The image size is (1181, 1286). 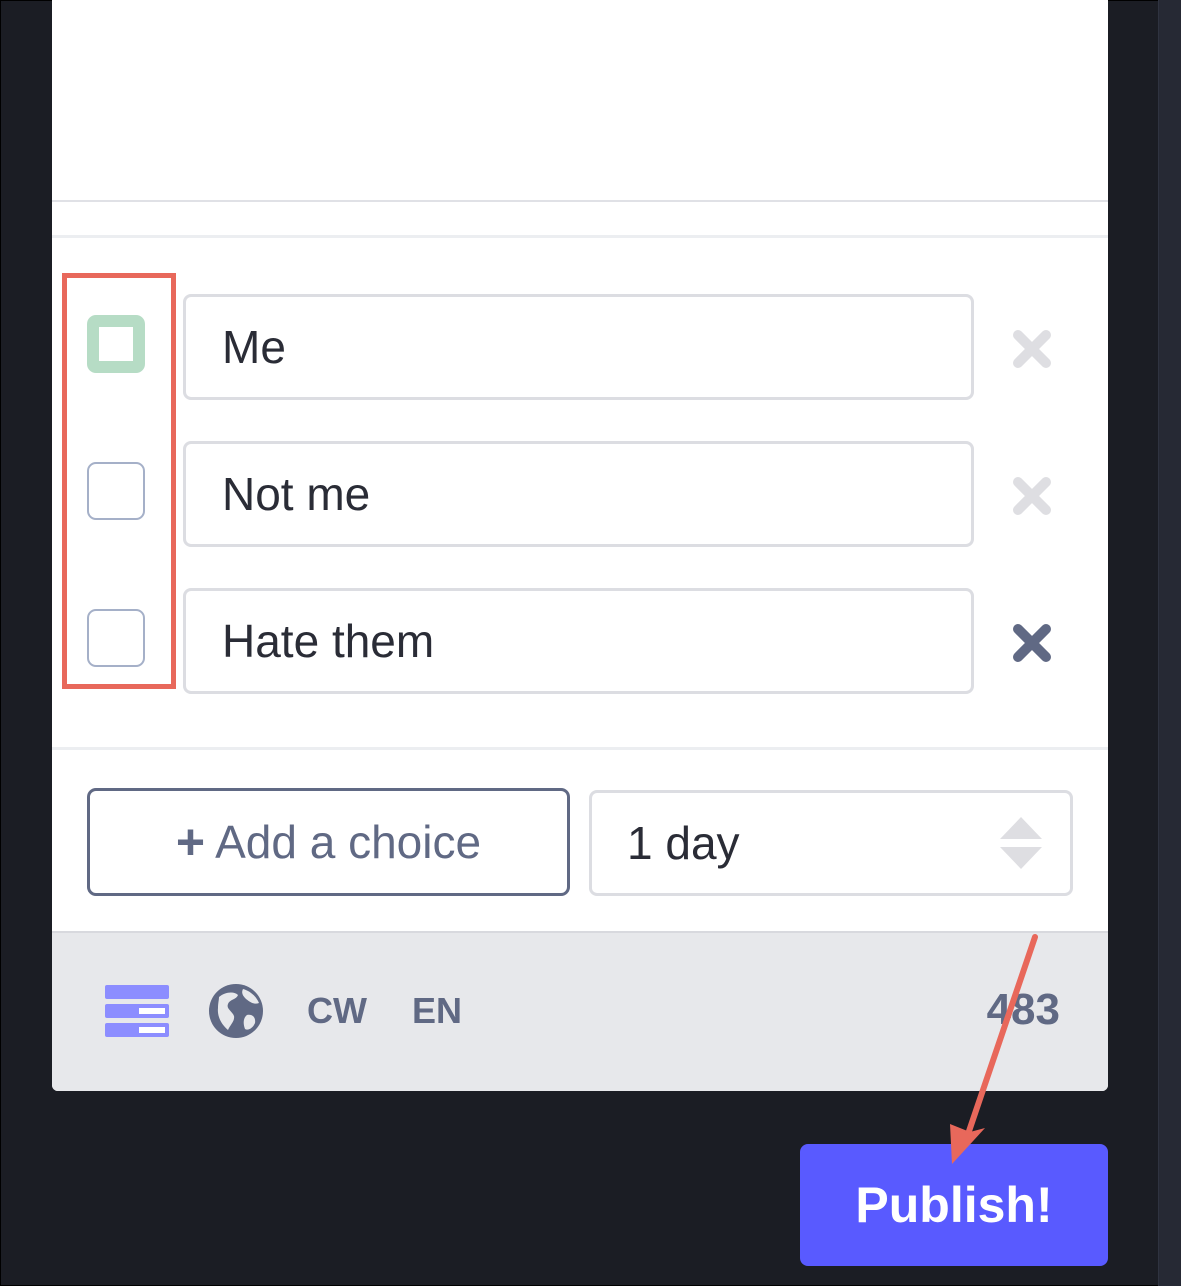 What do you see at coordinates (683, 843) in the screenshot?
I see `poll-duration-value: 1 day` at bounding box center [683, 843].